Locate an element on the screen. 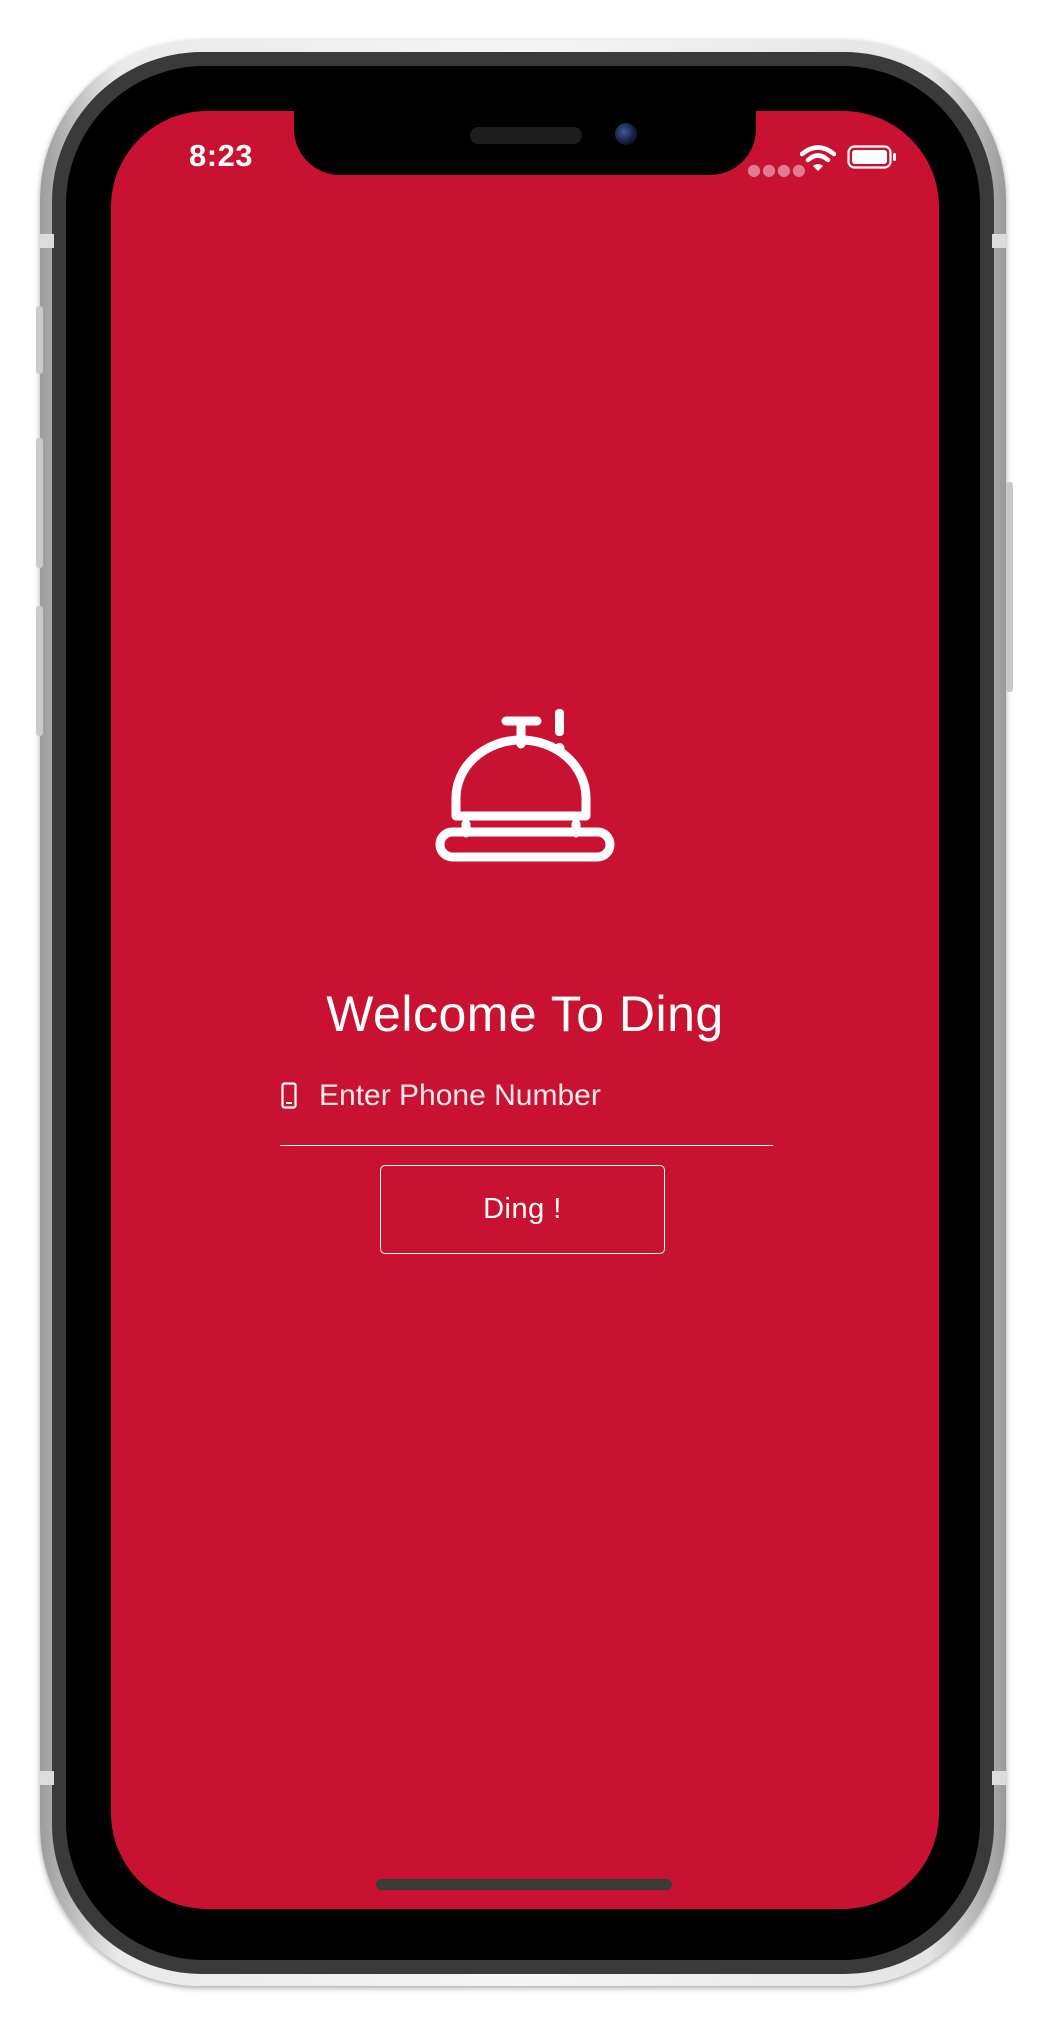 The width and height of the screenshot is (1048, 2025). phone-number-input is located at coordinates (519, 1096).